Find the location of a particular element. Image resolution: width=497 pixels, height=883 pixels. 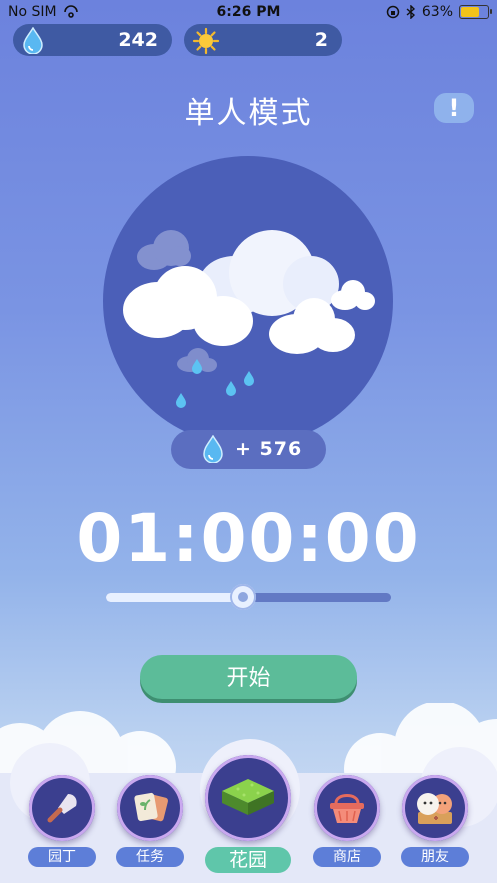

basket-icon is located at coordinates (347, 808).